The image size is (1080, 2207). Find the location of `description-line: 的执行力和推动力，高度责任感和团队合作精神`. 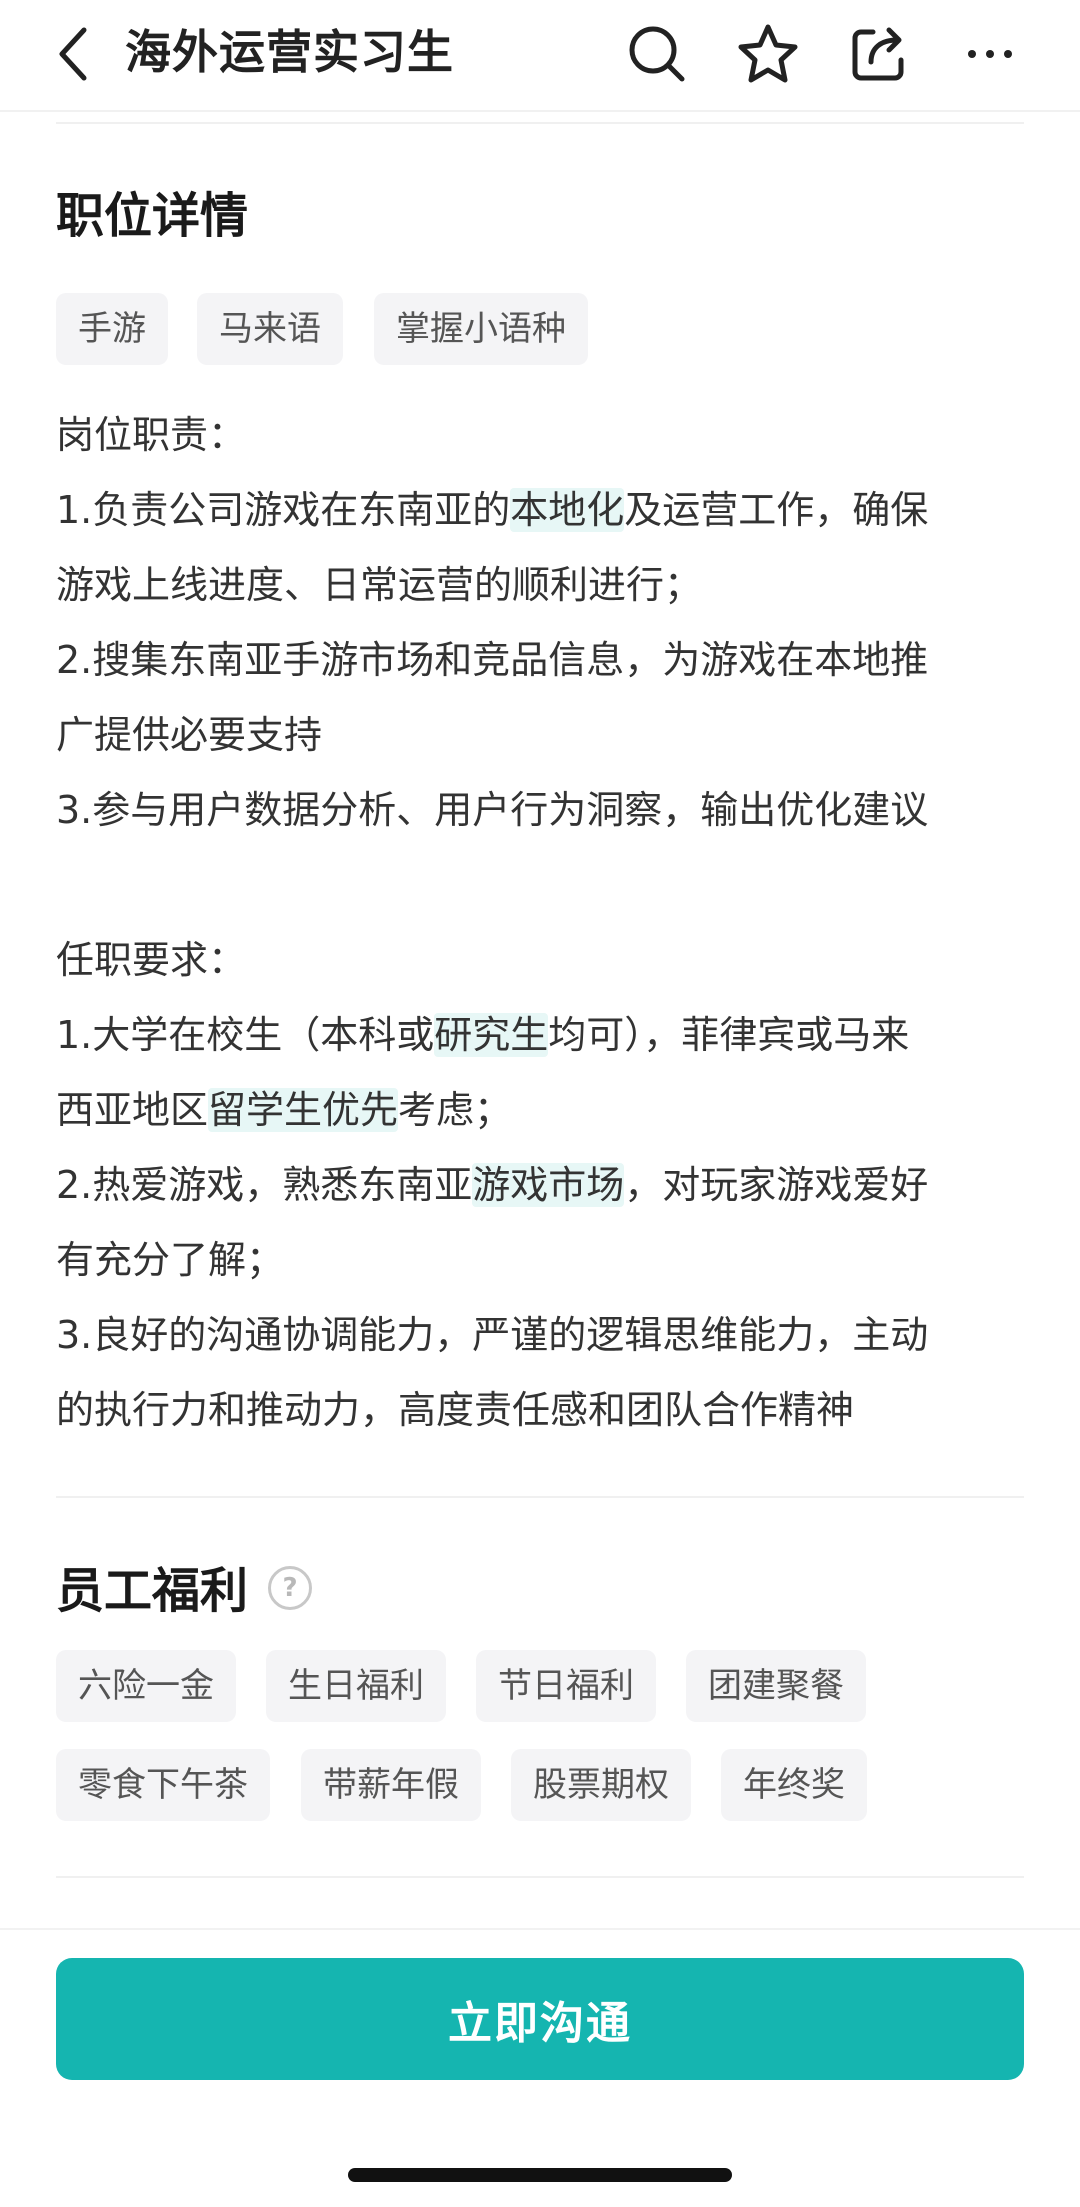

description-line: 的执行力和推动力，高度责任感和团队合作精神 is located at coordinates (455, 1410).